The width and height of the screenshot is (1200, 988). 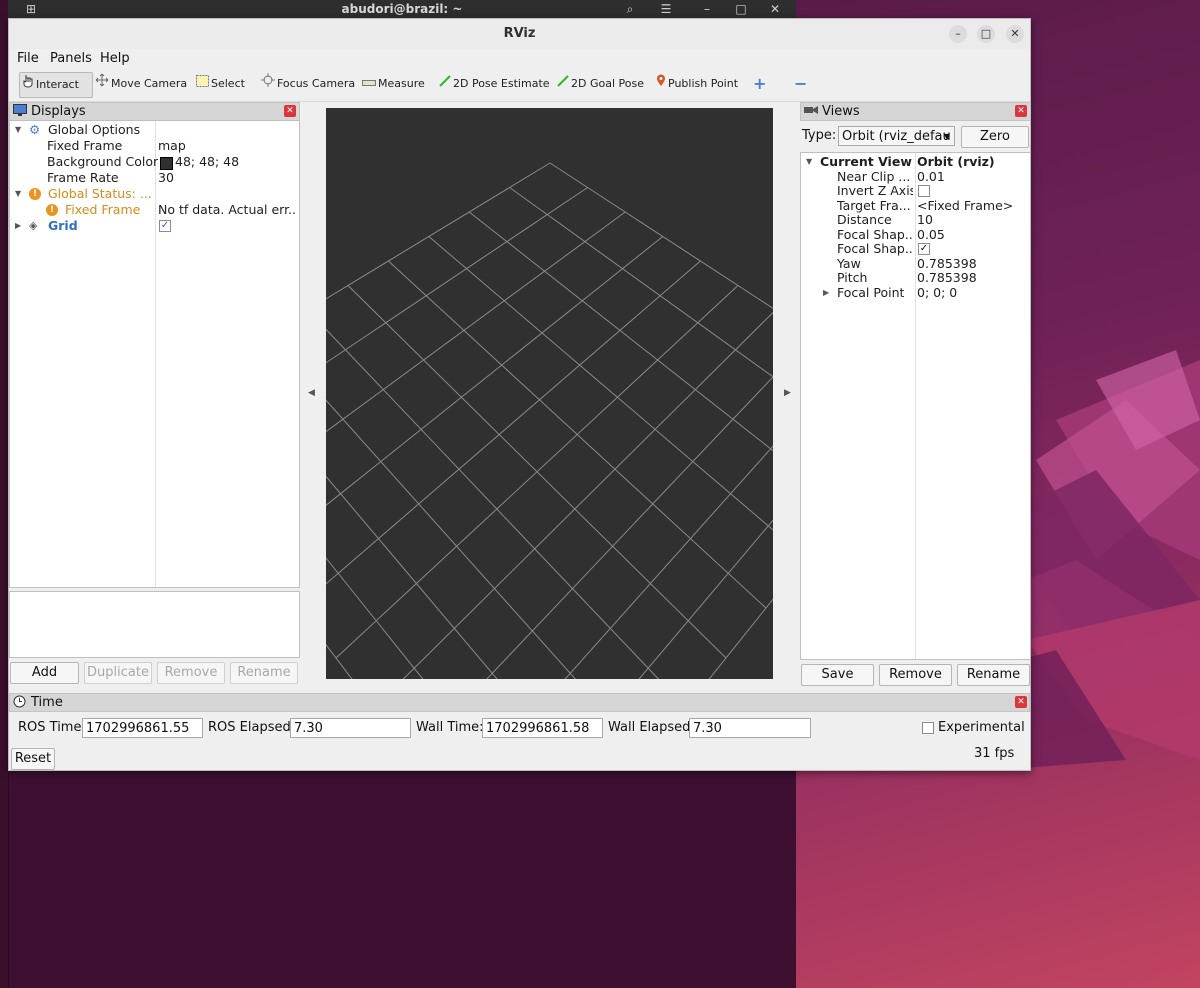 What do you see at coordinates (220, 84) in the screenshot?
I see `select-tool: Select` at bounding box center [220, 84].